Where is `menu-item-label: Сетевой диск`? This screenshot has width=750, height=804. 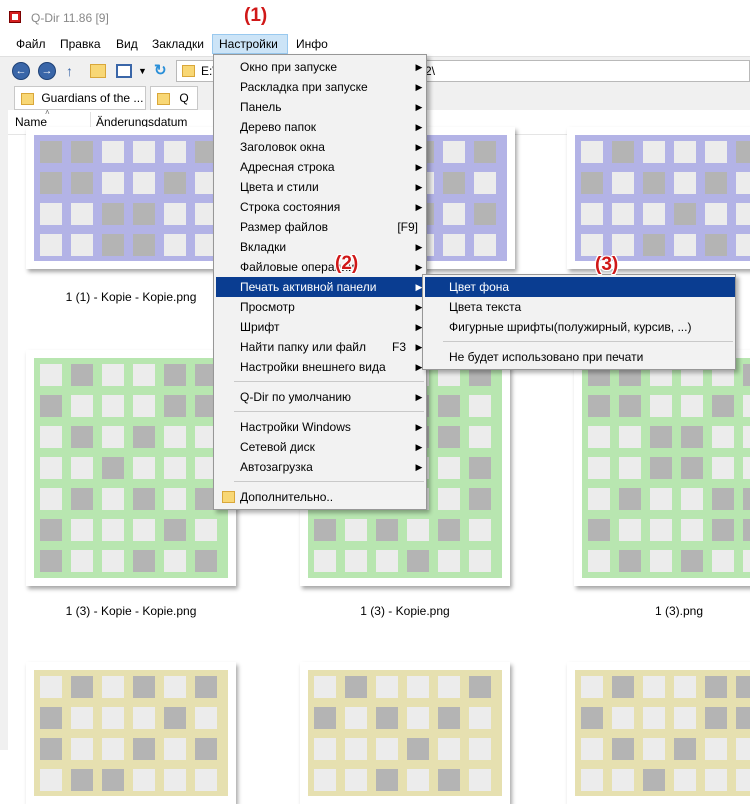 menu-item-label: Сетевой диск is located at coordinates (277, 447).